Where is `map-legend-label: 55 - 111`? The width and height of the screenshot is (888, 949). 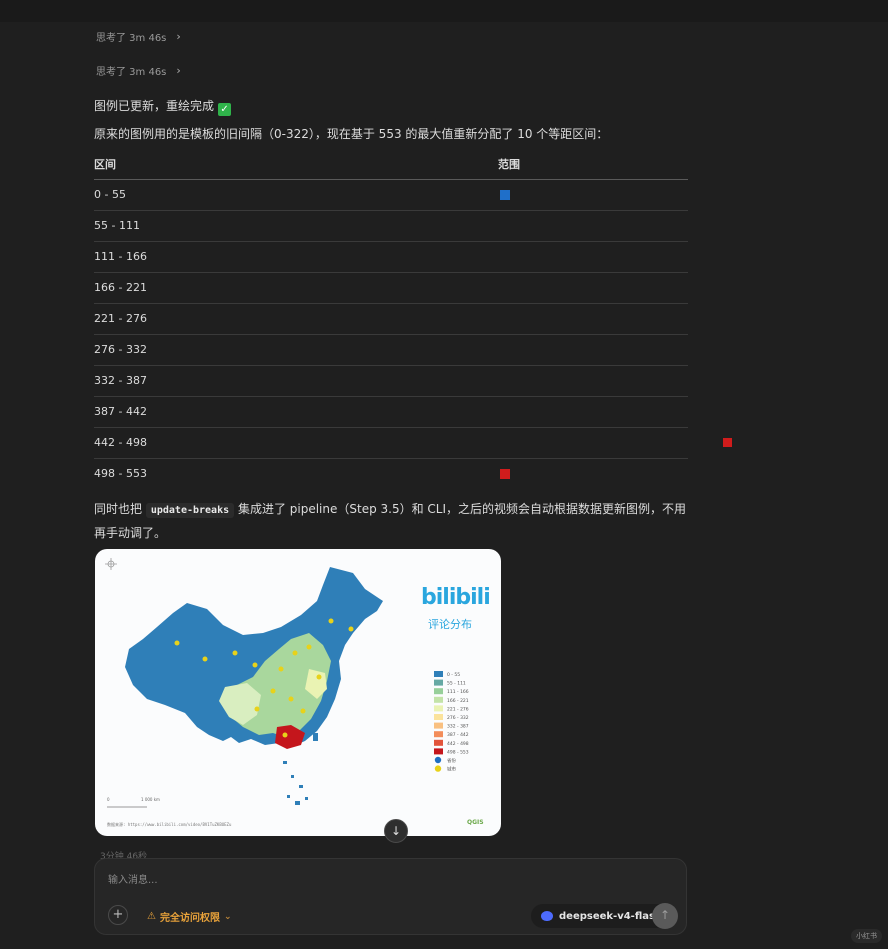
map-legend-label: 55 - 111 is located at coordinates (456, 684).